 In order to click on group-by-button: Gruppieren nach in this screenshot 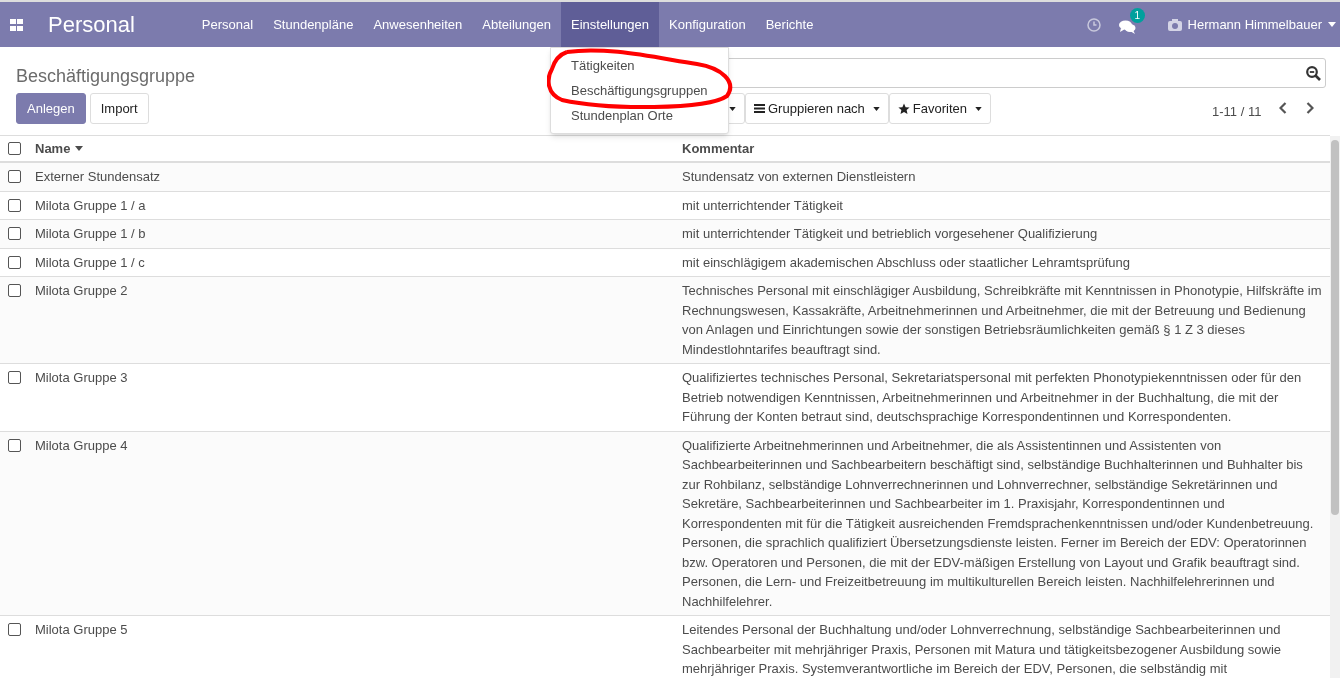, I will do `click(817, 108)`.